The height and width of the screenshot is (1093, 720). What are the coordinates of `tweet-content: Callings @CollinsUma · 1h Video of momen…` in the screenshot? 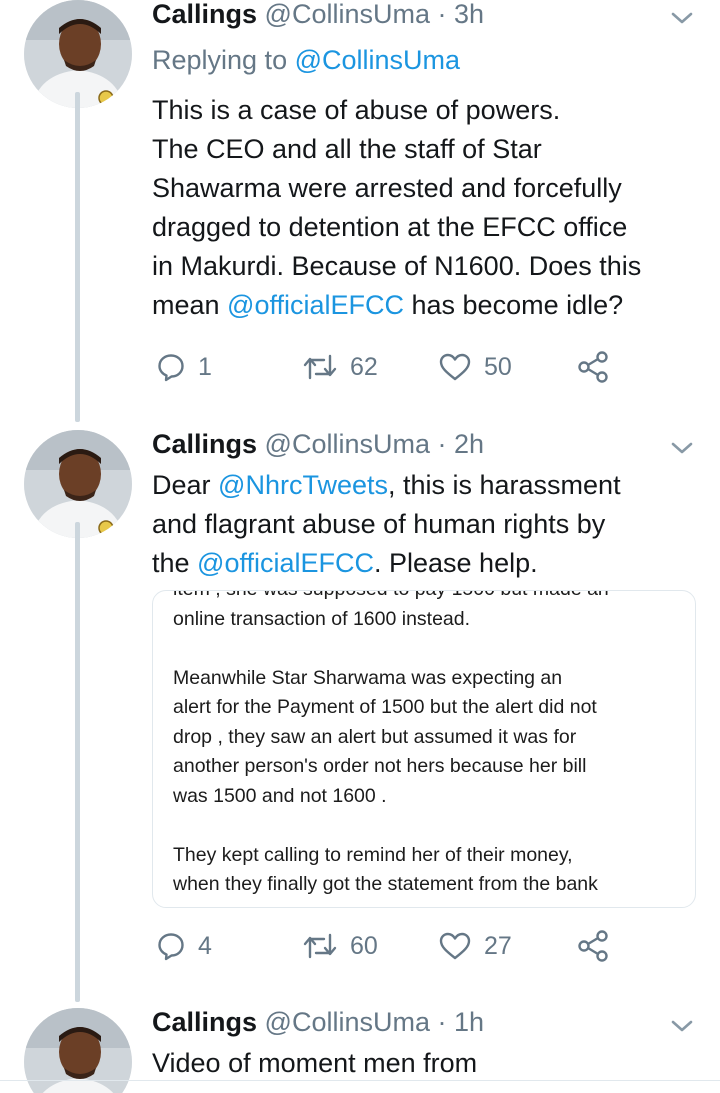 It's located at (424, 1042).